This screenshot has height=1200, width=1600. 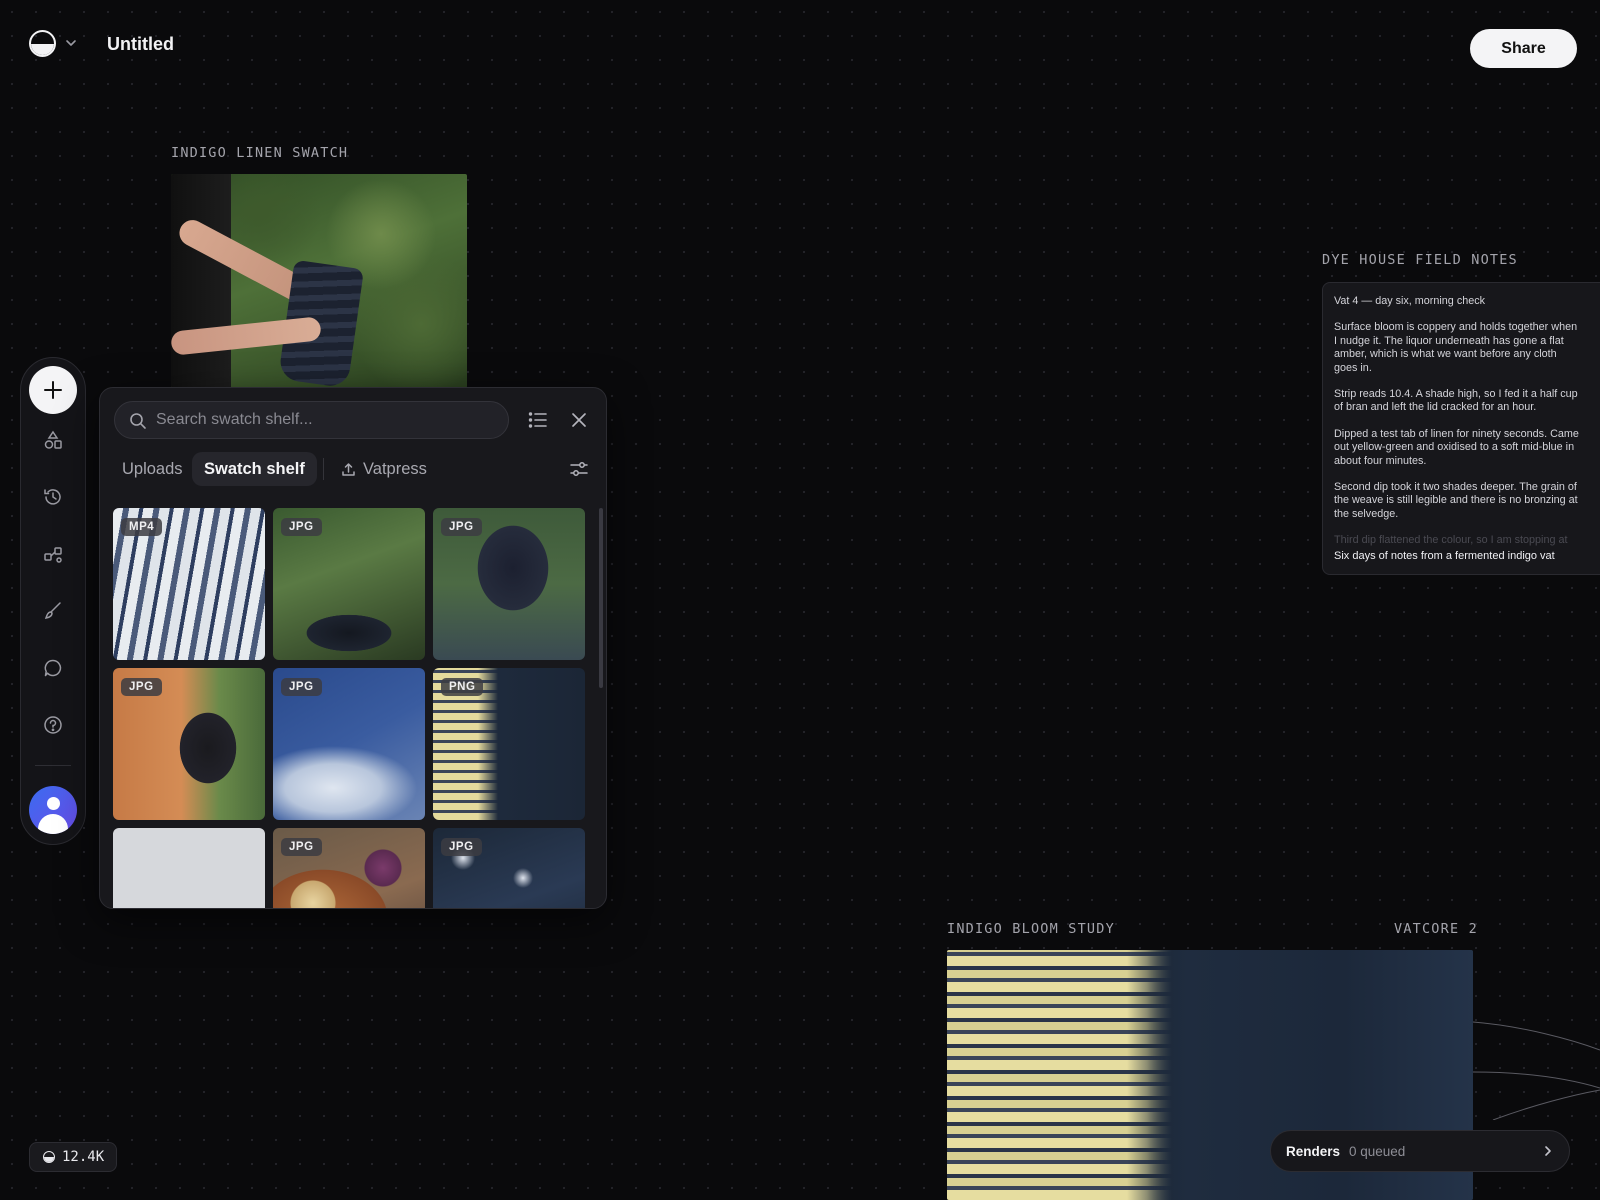 I want to click on linen-swatch-image, so click(x=319, y=281).